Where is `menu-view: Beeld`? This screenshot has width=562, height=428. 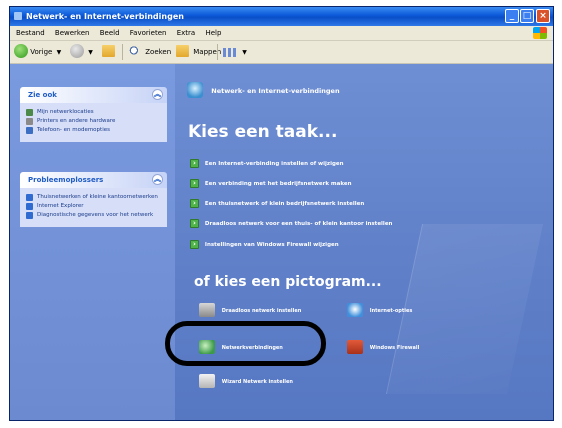
menu-view: Beeld is located at coordinates (110, 33).